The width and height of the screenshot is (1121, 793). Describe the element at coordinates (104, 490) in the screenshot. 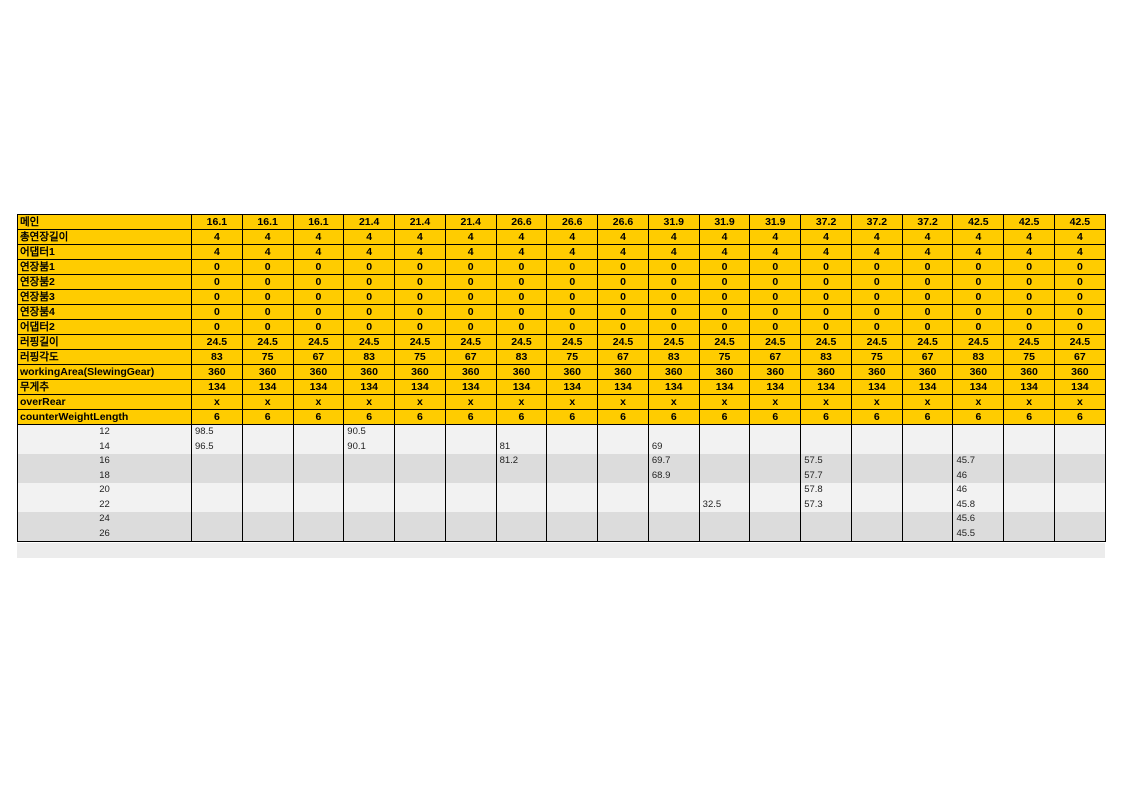

I see `radius-cell: 20` at that location.